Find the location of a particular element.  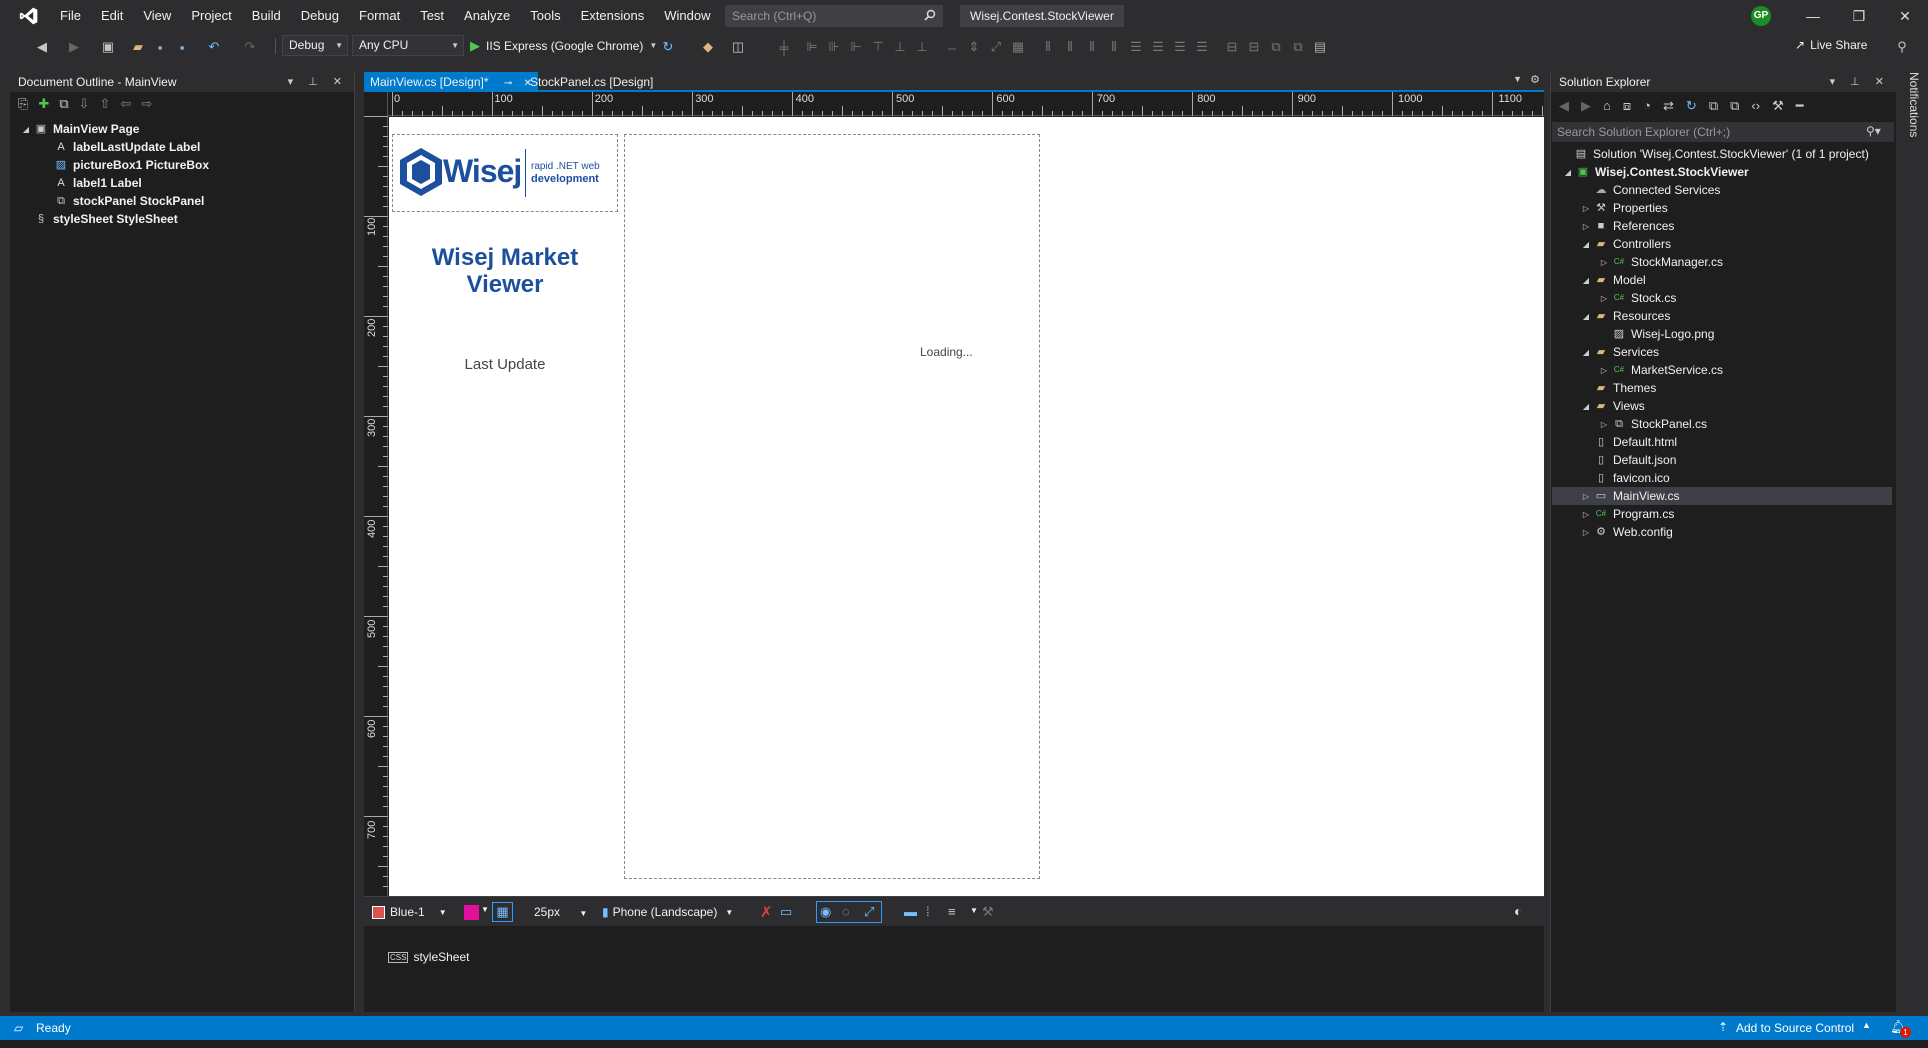

output-window-icon: ▱ is located at coordinates (18, 1028).